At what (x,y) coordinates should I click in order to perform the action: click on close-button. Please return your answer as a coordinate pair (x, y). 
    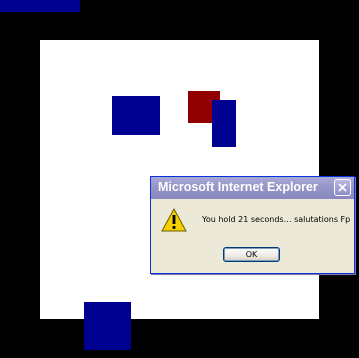
    Looking at the image, I should click on (342, 187).